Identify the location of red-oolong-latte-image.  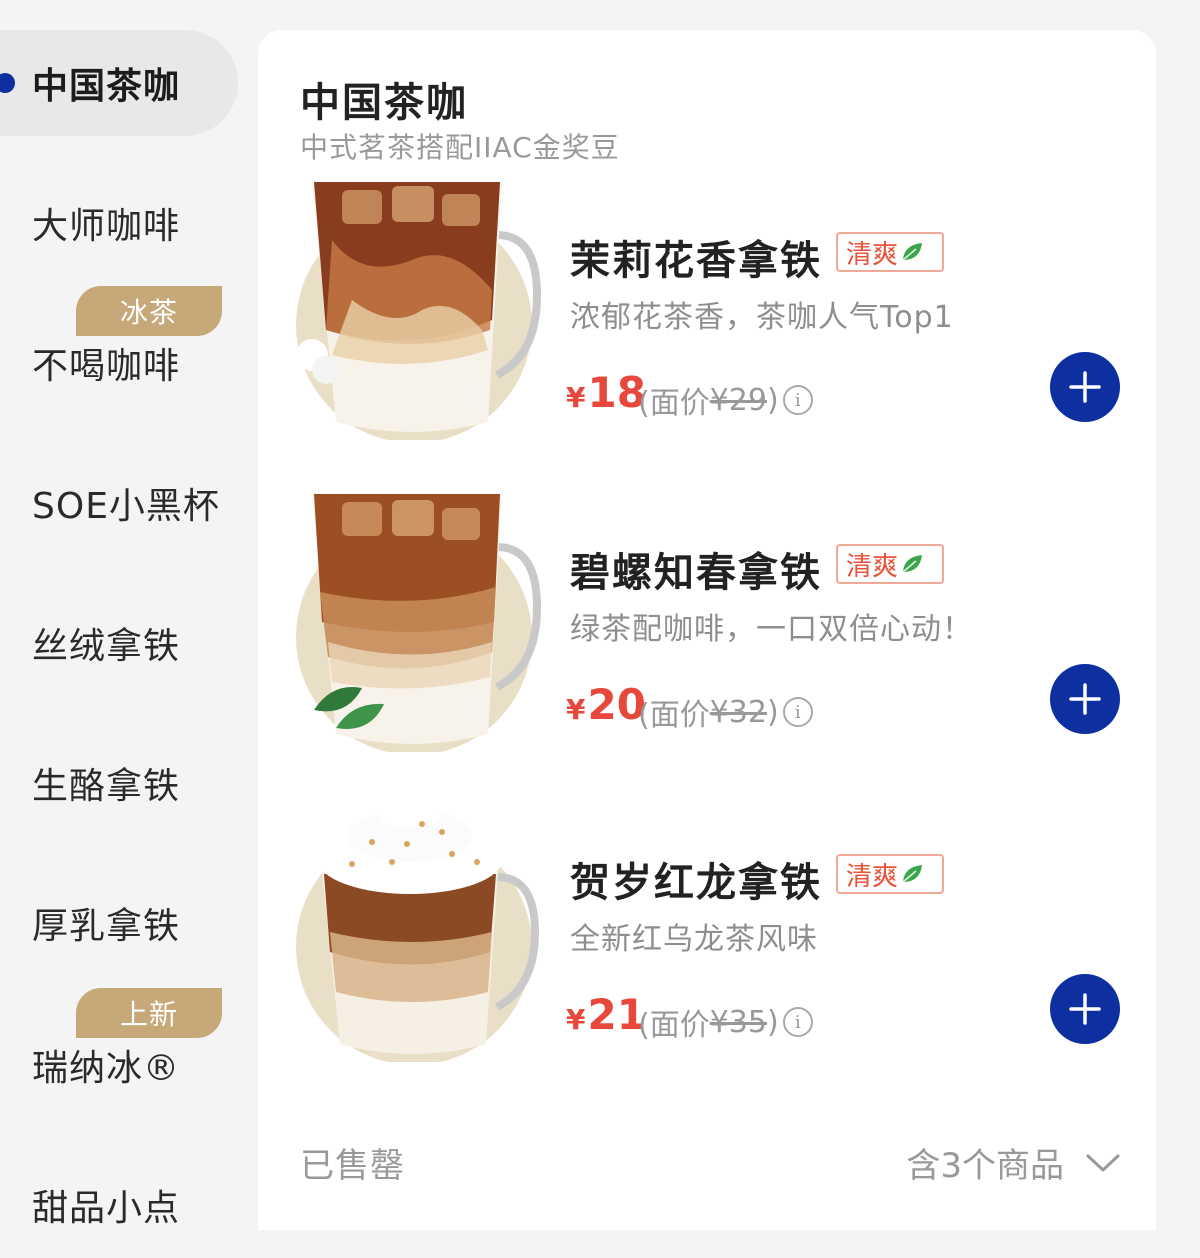
(418, 932).